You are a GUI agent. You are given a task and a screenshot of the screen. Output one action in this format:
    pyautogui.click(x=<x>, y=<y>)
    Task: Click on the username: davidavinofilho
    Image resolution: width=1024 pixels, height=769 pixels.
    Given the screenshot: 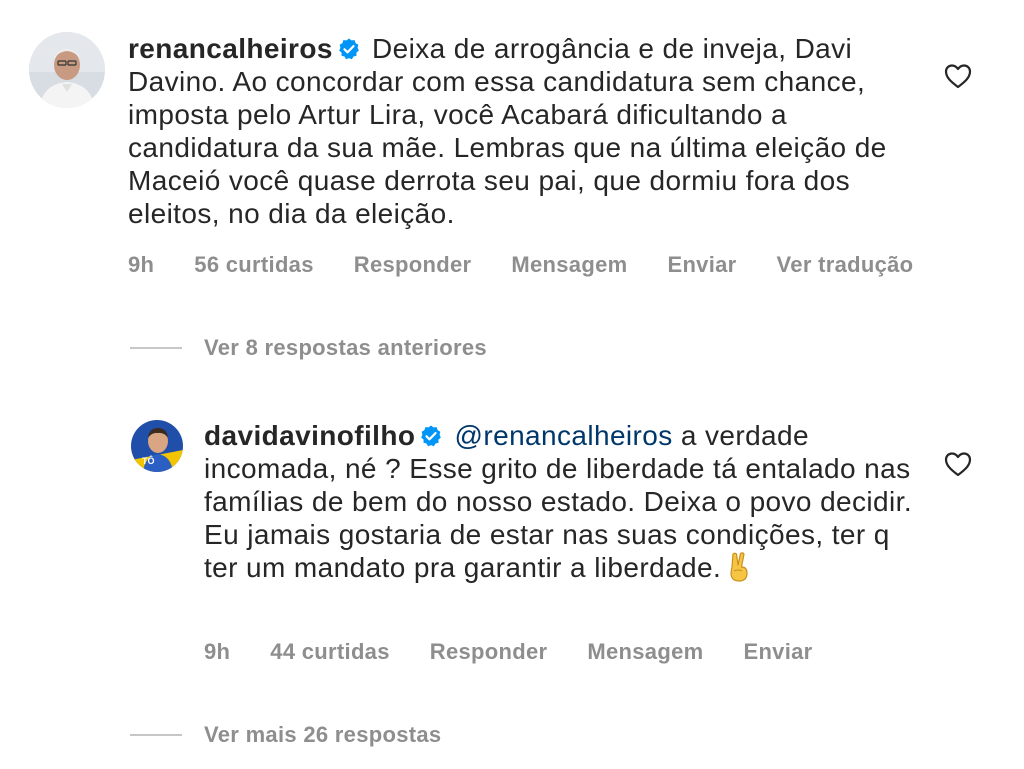 What is the action you would take?
    pyautogui.click(x=309, y=435)
    